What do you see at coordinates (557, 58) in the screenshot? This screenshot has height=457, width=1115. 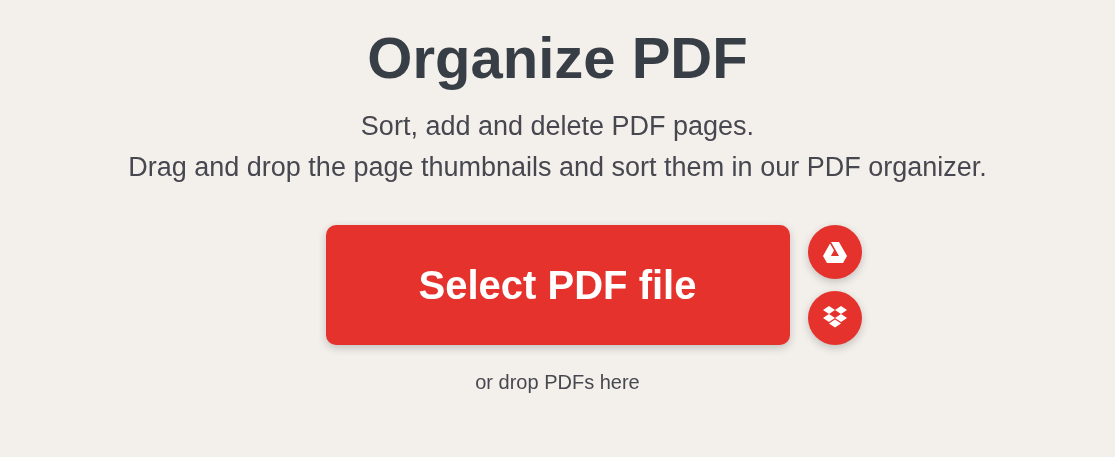 I see `page-title: Organize PDF` at bounding box center [557, 58].